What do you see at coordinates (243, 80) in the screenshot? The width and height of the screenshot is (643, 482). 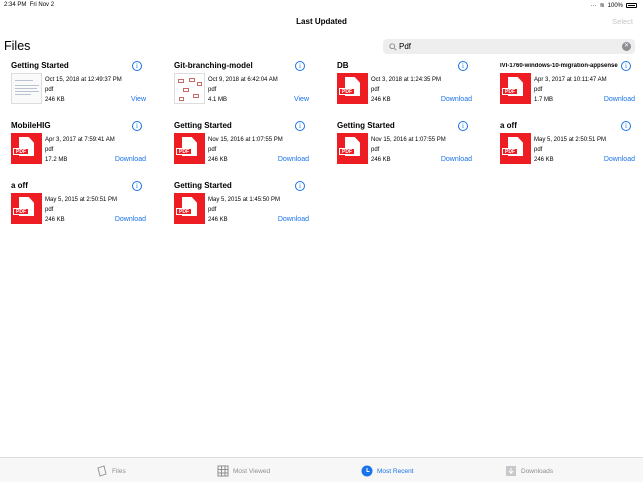 I see `file-date: Oct 9, 2018 at 6:42:04 AM` at bounding box center [243, 80].